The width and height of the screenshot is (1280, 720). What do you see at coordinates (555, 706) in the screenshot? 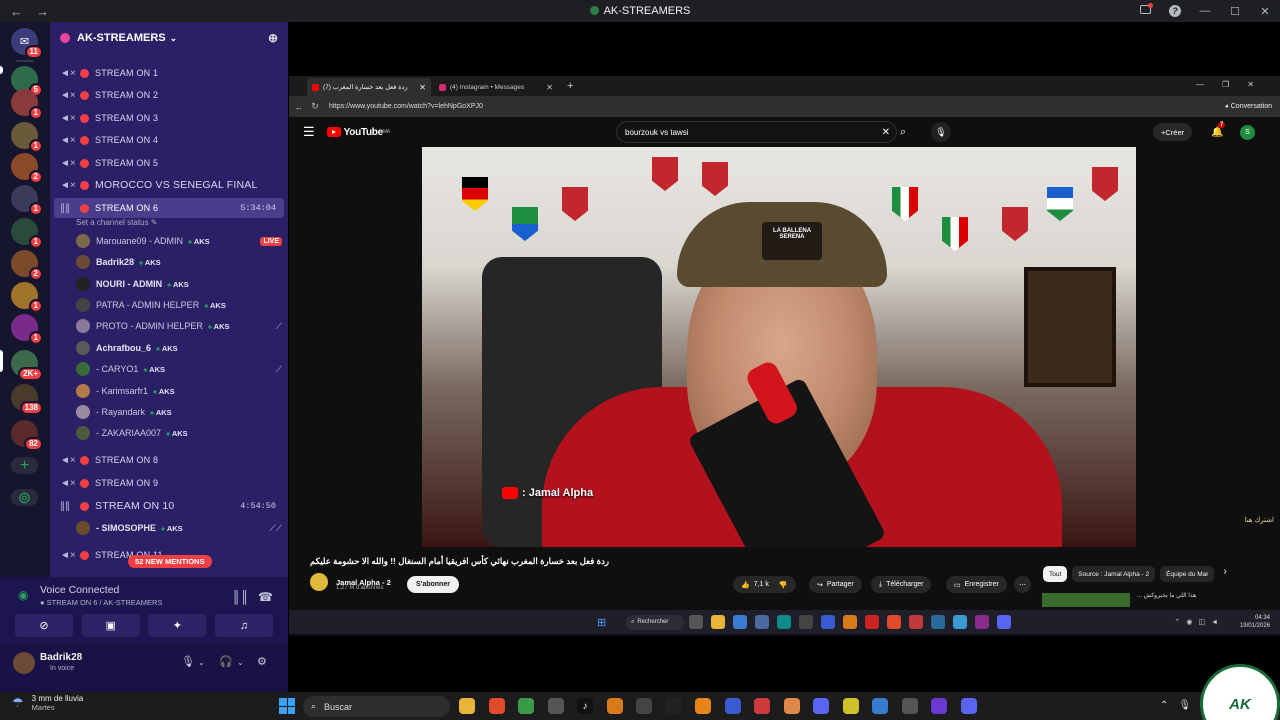
I see `obs-icon` at bounding box center [555, 706].